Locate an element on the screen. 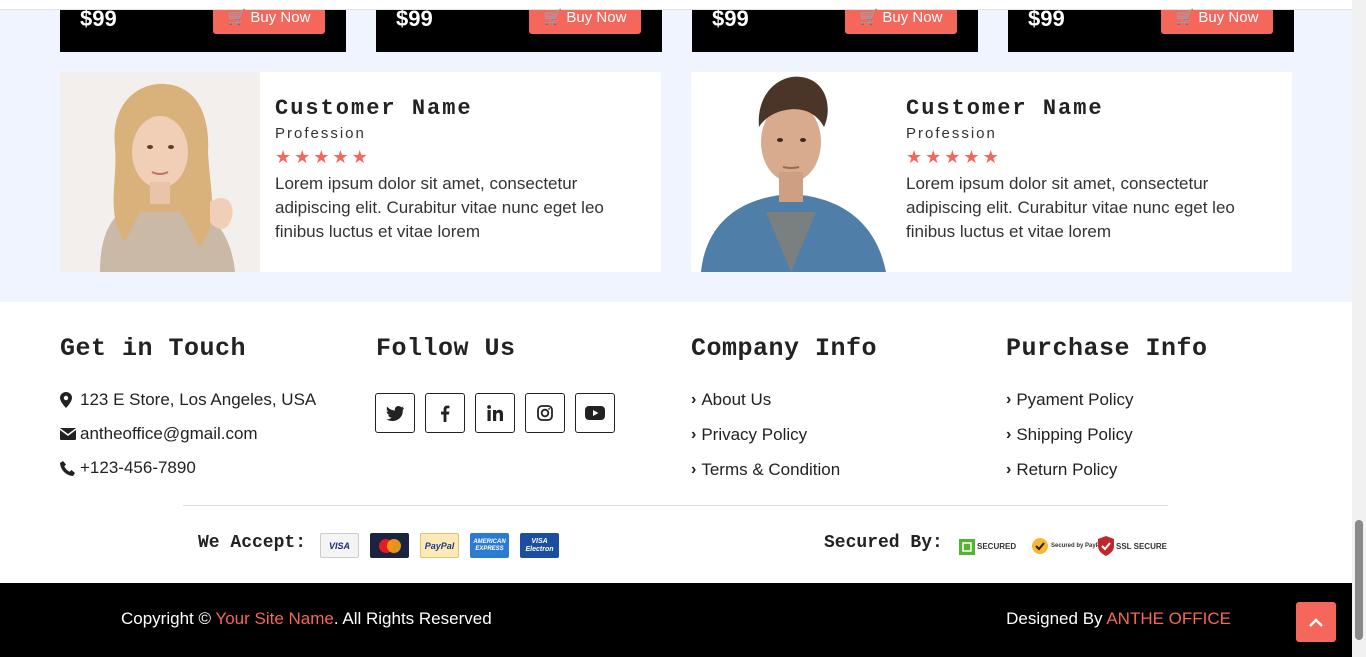 Image resolution: width=1366 pixels, height=657 pixels. footer-link-terms: › Terms & Condition is located at coordinates (784, 469).